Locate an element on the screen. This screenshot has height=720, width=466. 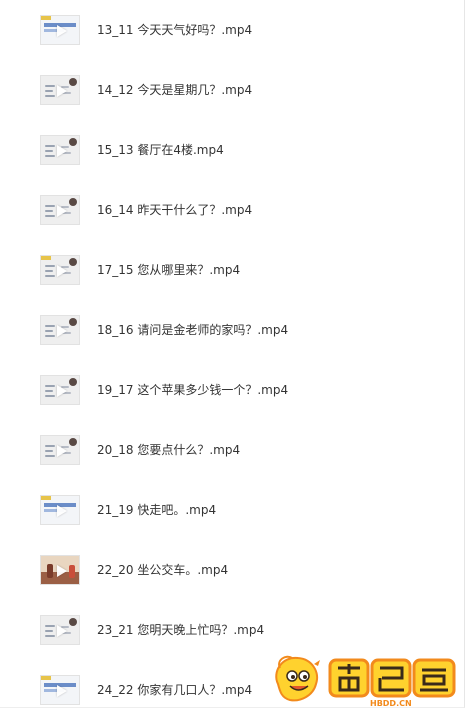
file-row: 21_19 快走吧。.mp4 is located at coordinates (233, 510).